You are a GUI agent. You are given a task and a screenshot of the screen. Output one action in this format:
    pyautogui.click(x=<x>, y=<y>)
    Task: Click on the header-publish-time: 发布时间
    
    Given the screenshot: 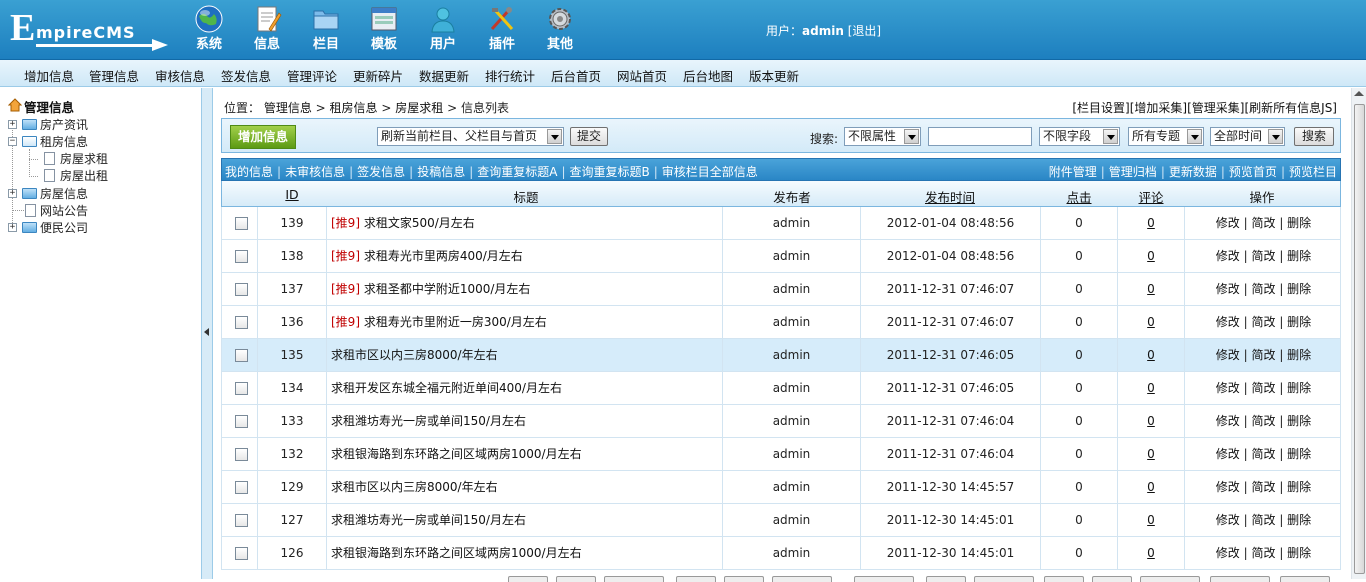 What is the action you would take?
    pyautogui.click(x=950, y=196)
    